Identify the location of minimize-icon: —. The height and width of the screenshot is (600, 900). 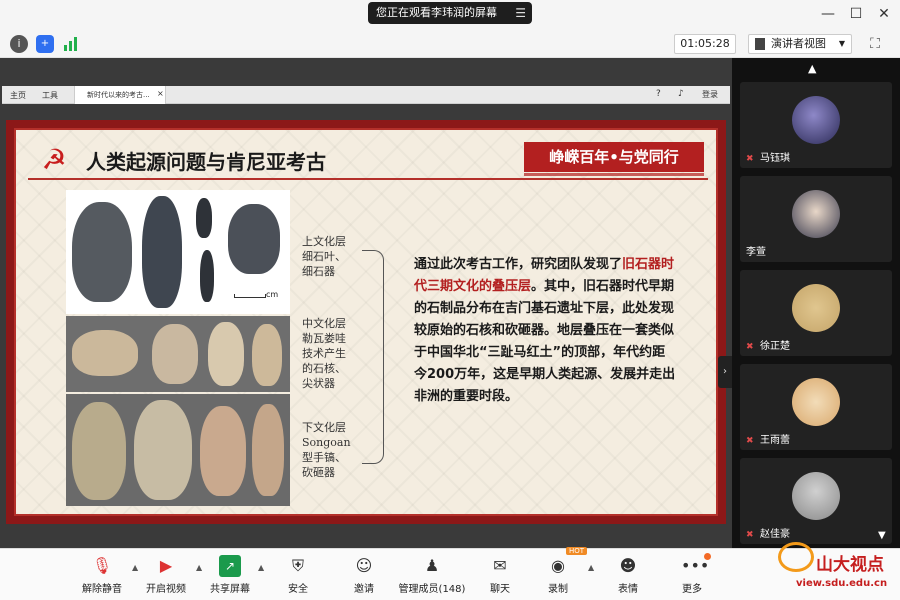
(828, 14).